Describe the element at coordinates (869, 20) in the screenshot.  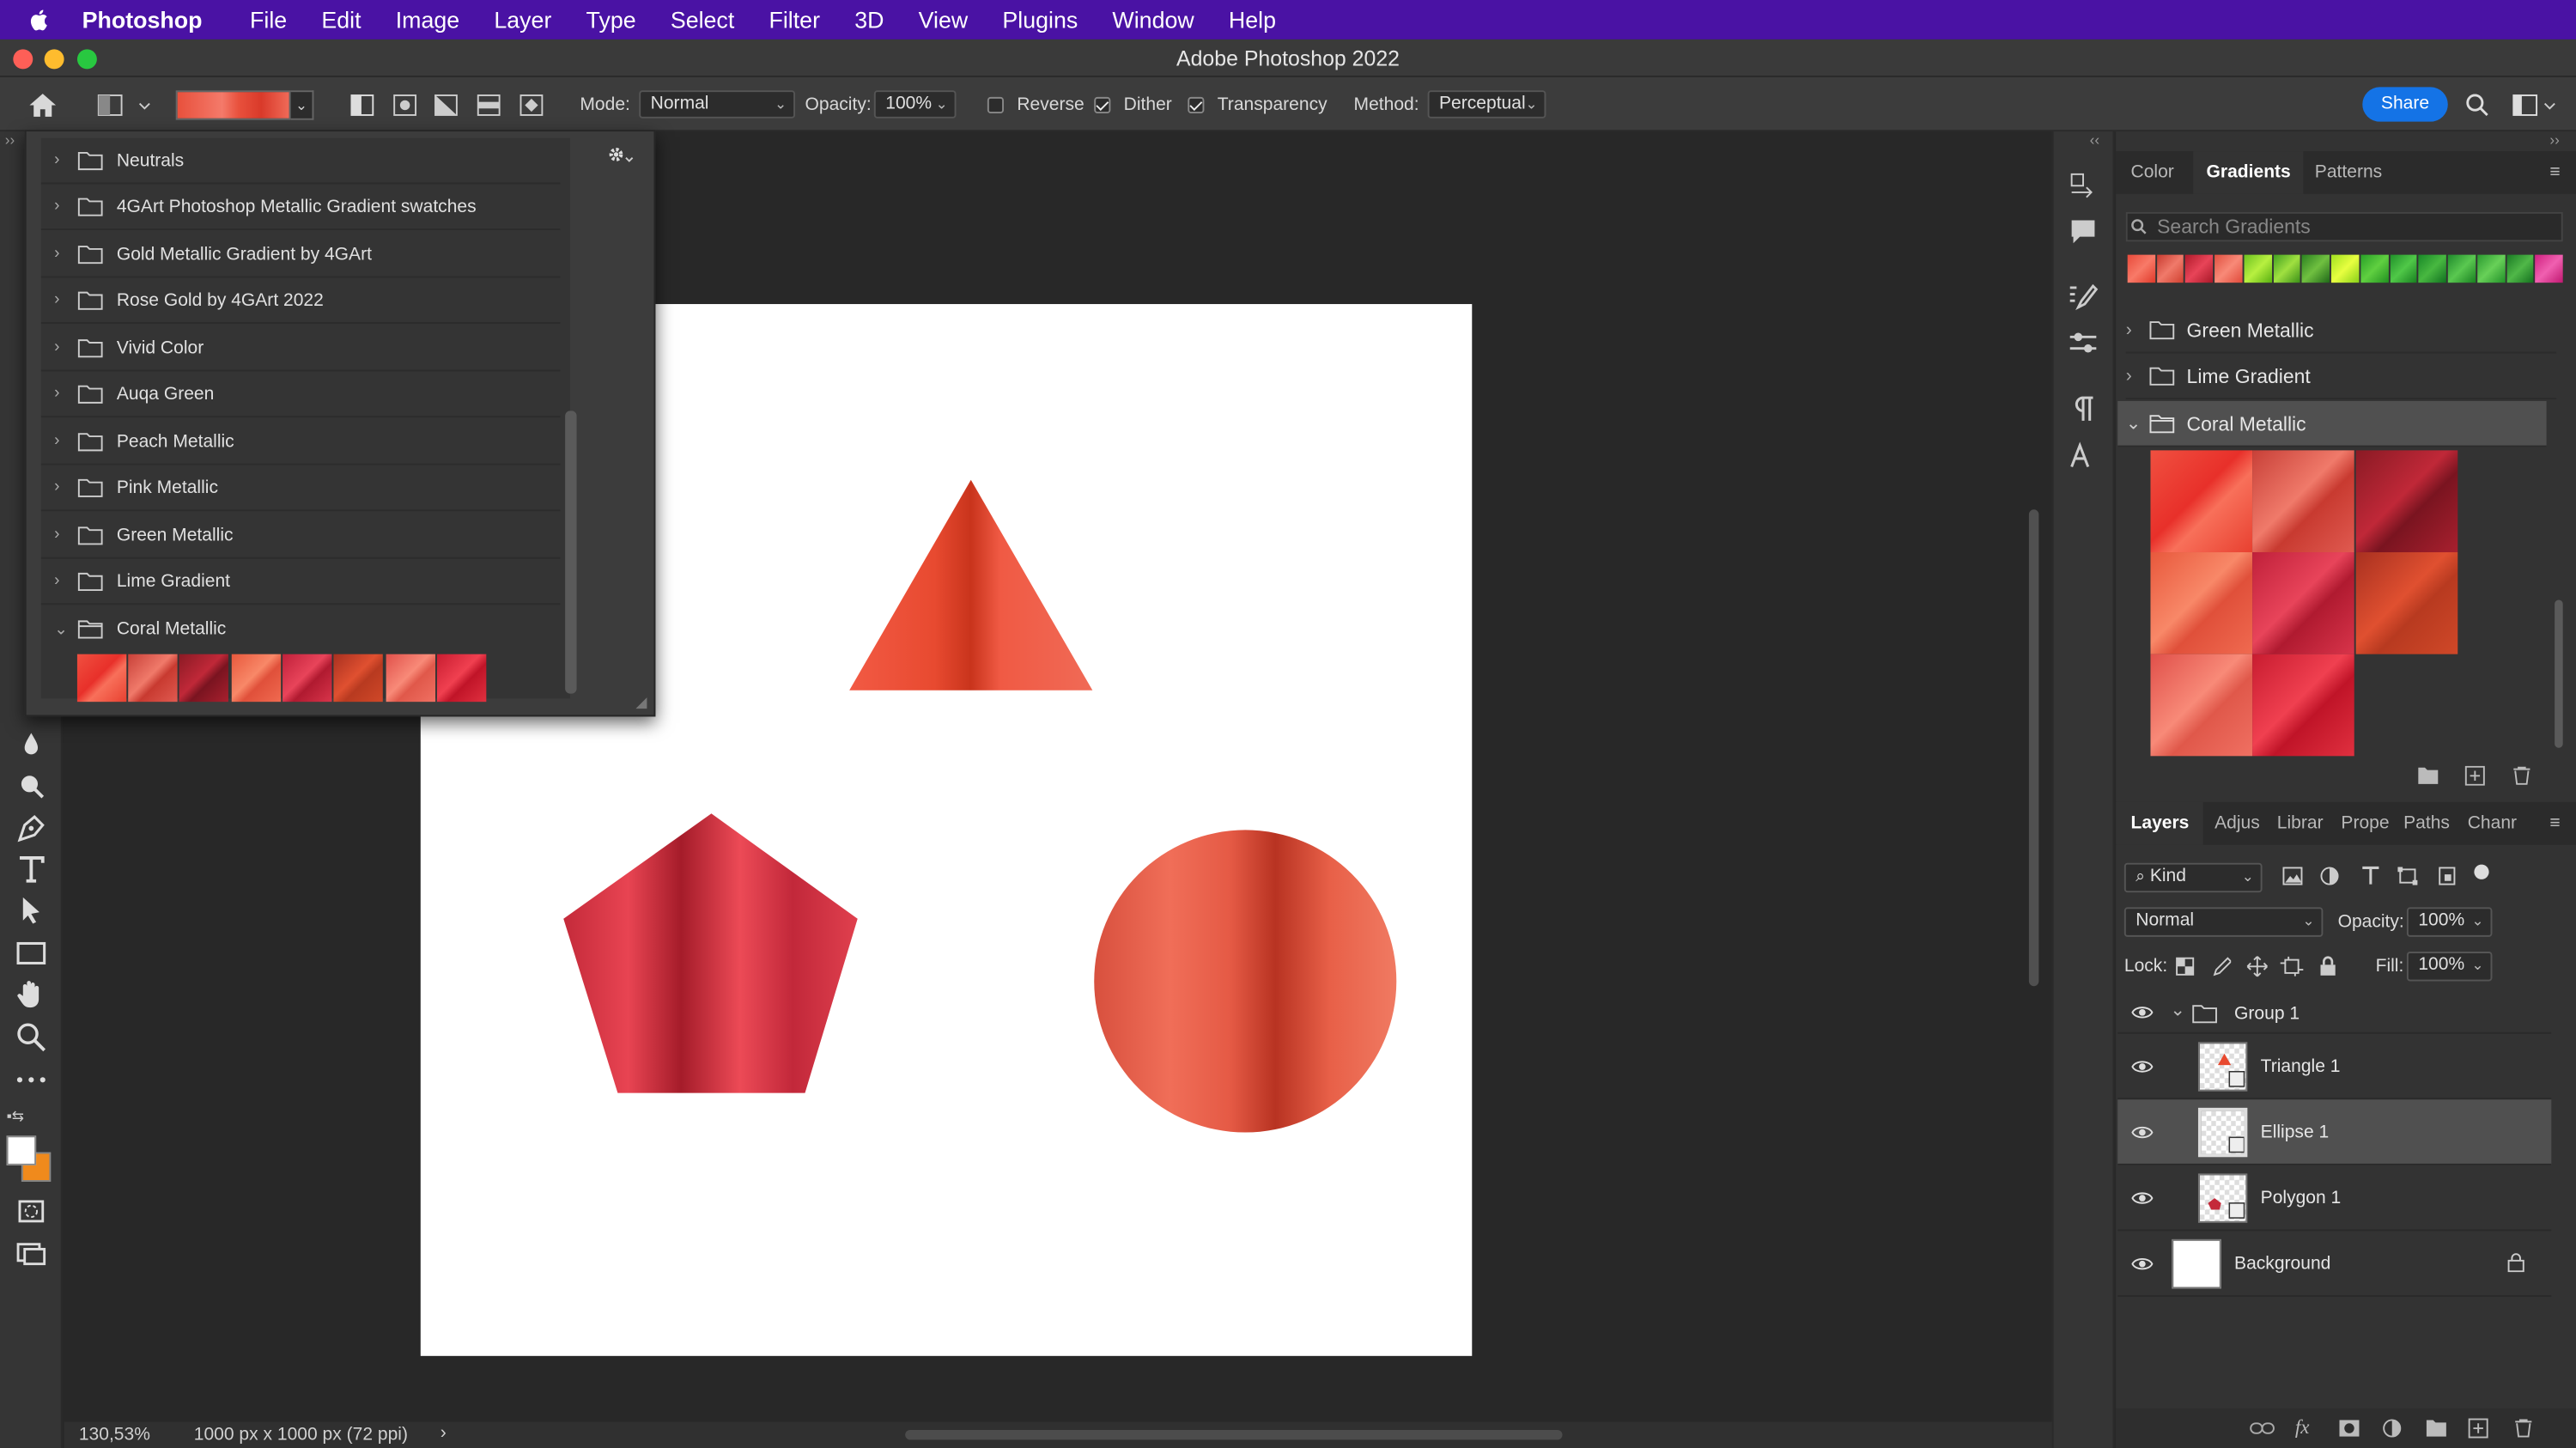
I see `menu-3d: 3D` at that location.